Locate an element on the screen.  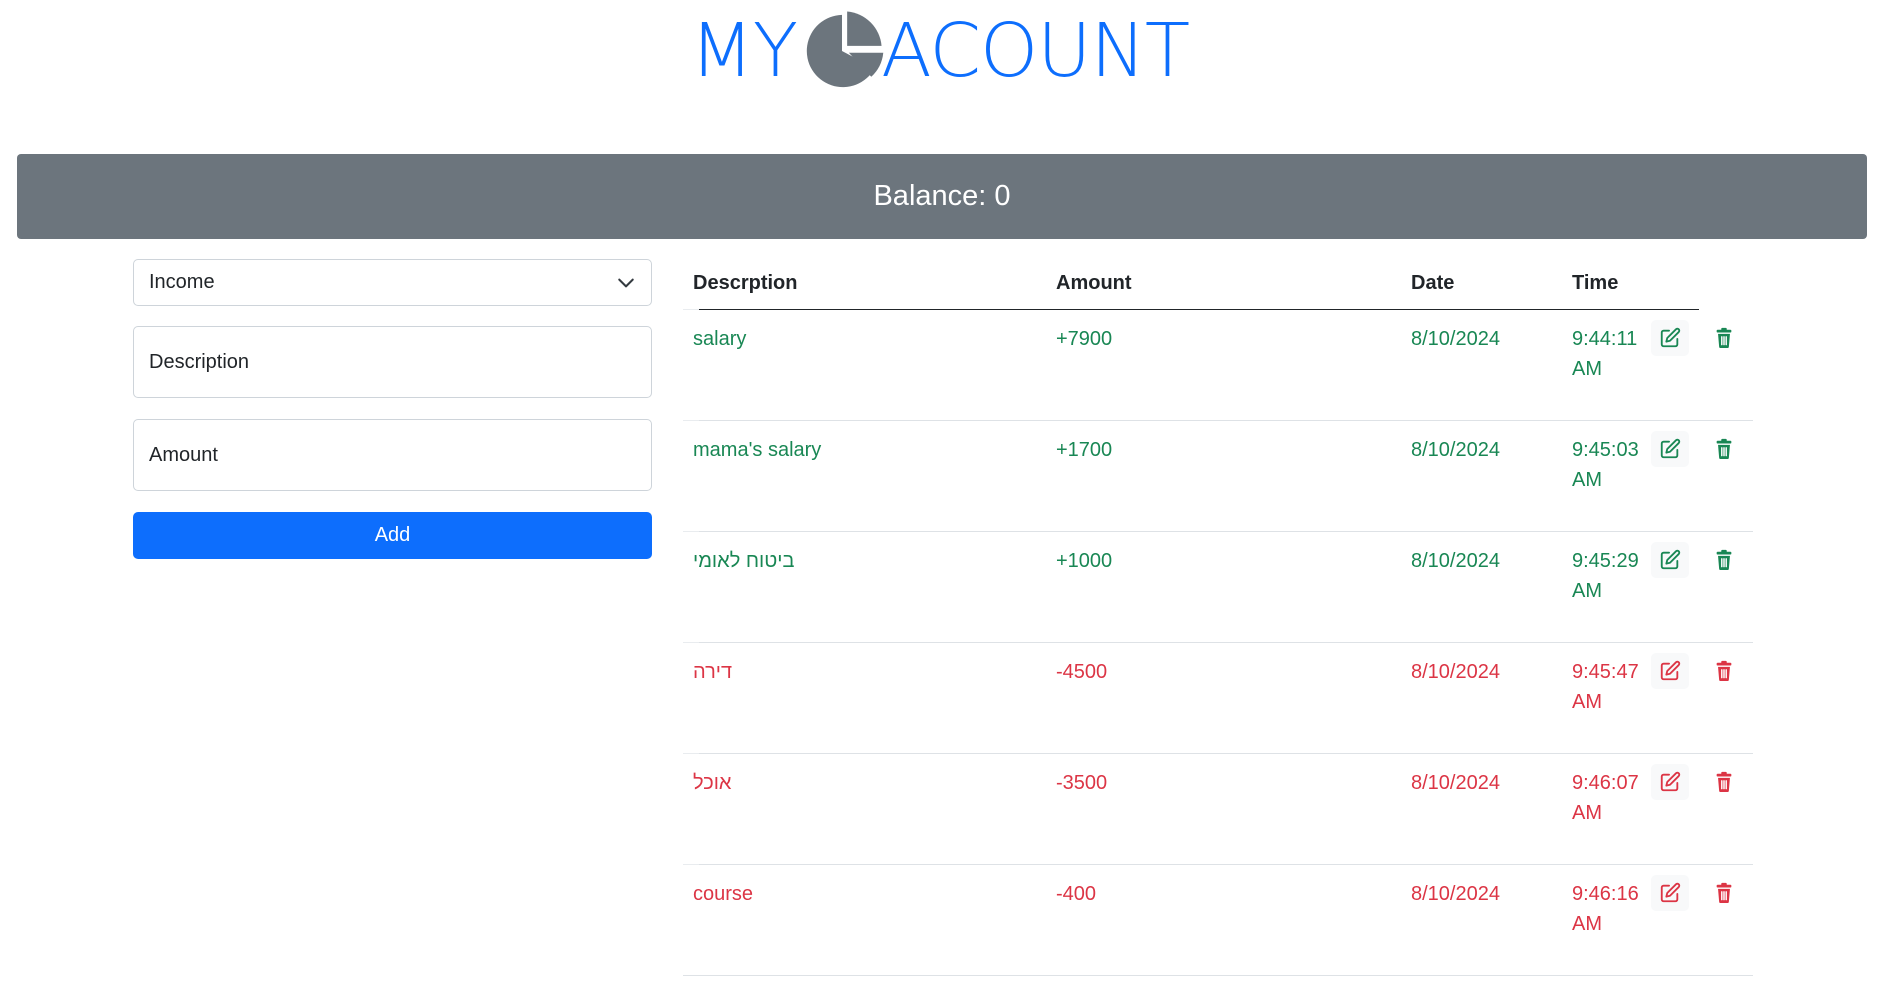
table-row: אוכל -3500 8/10/2024 9:46:07 AM is located at coordinates (1218, 809).